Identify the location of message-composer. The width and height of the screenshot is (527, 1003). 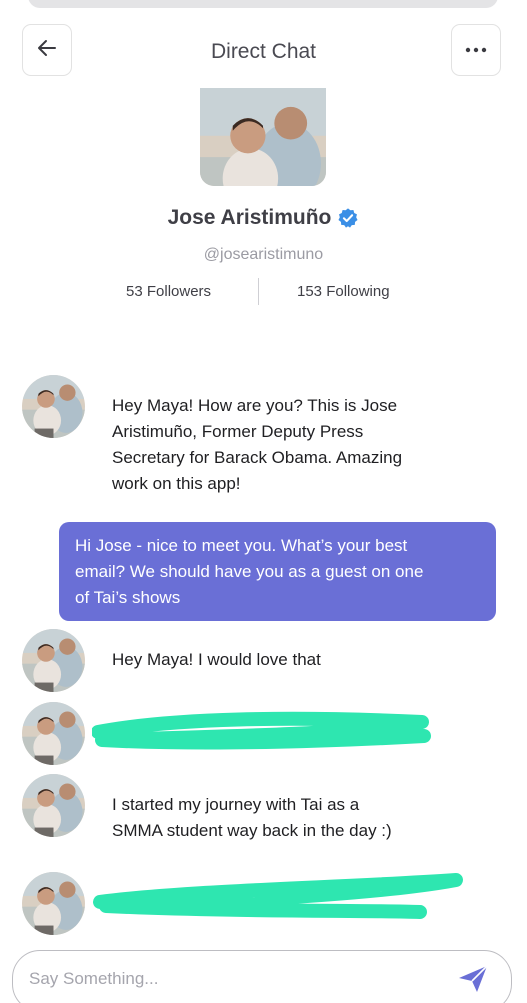
(262, 976).